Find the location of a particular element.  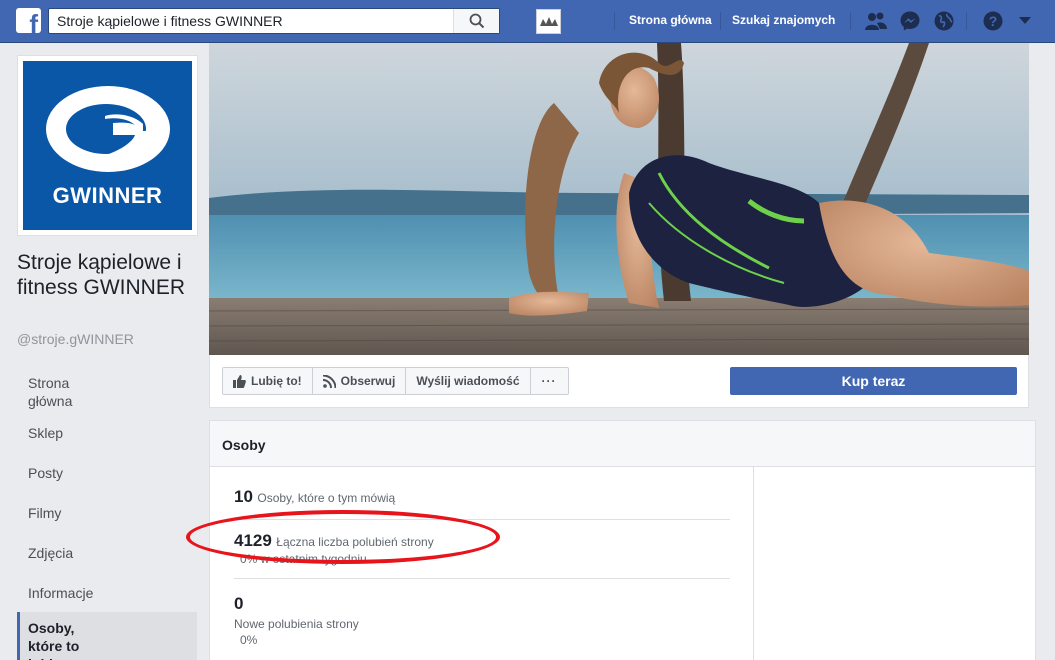

left-nav-item-about: Informacje is located at coordinates (107, 593).